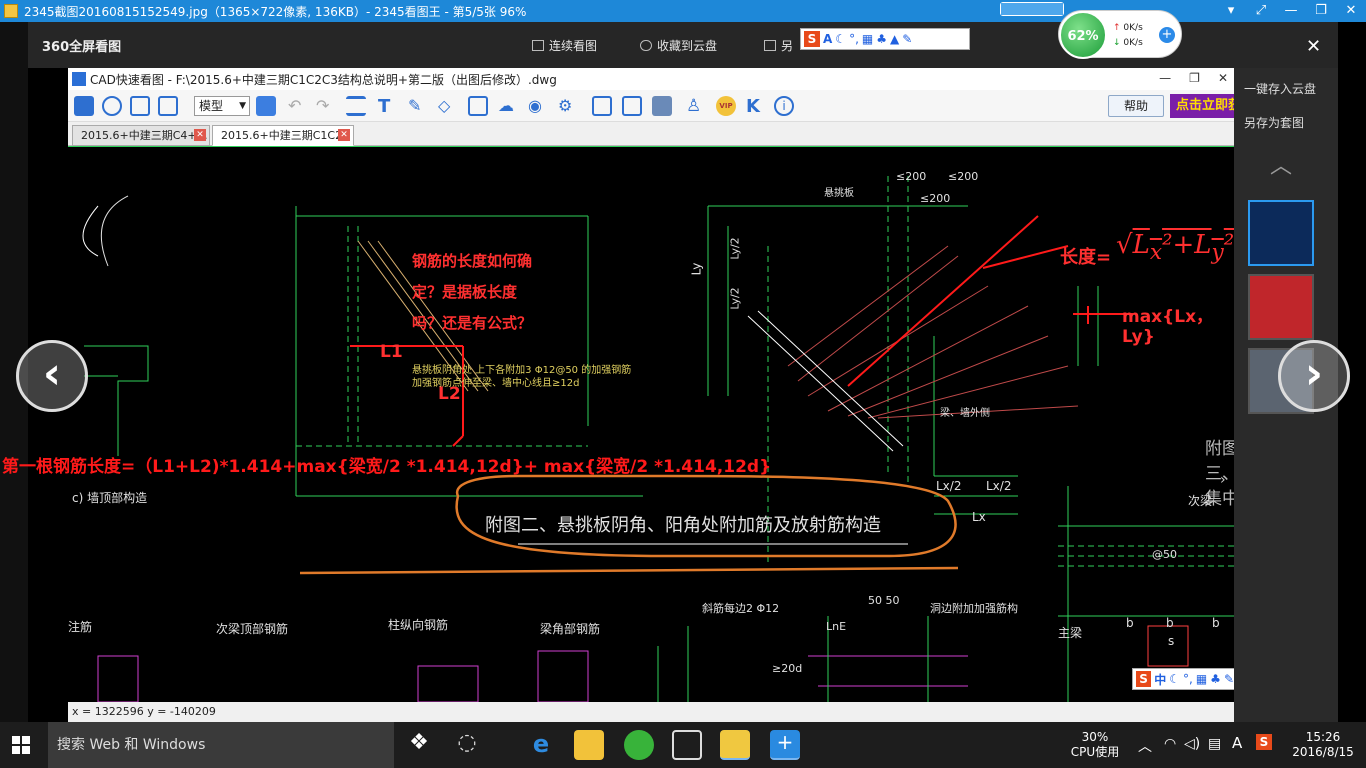 This screenshot has height=768, width=1366. What do you see at coordinates (935, 198) in the screenshot?
I see `dim-200c: ≤200` at bounding box center [935, 198].